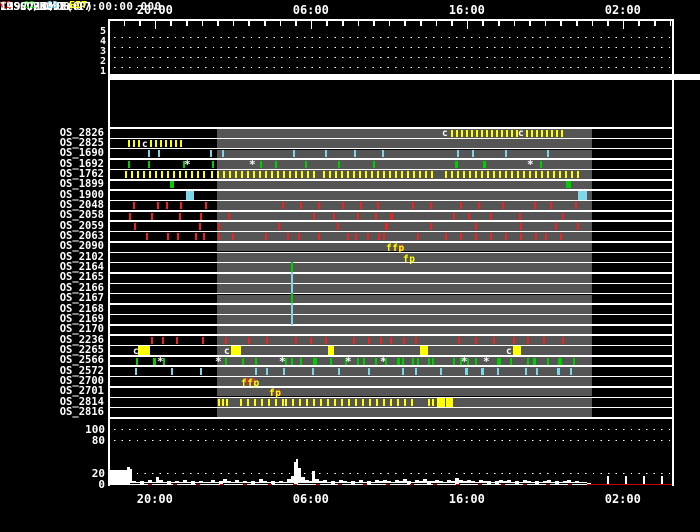 The image size is (700, 532). I want to click on plot-border-right, so click(673, 252).